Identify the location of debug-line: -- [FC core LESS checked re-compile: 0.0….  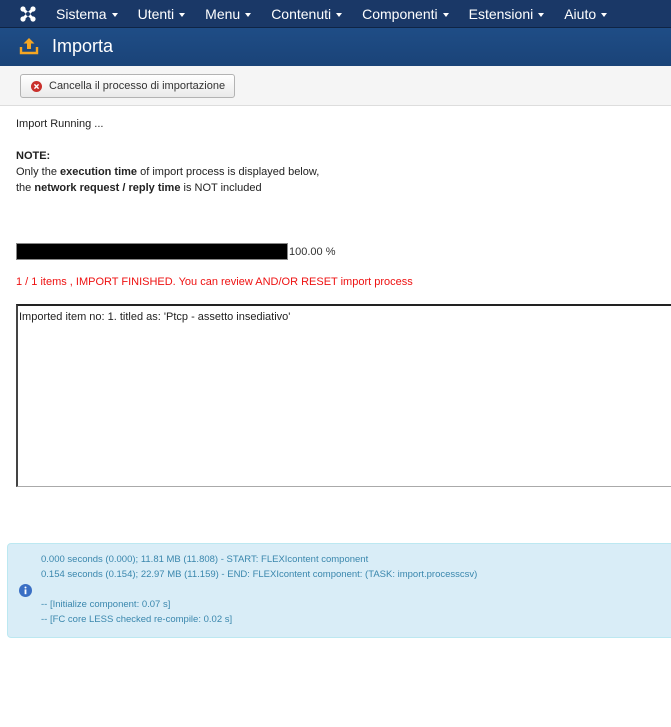
(137, 619).